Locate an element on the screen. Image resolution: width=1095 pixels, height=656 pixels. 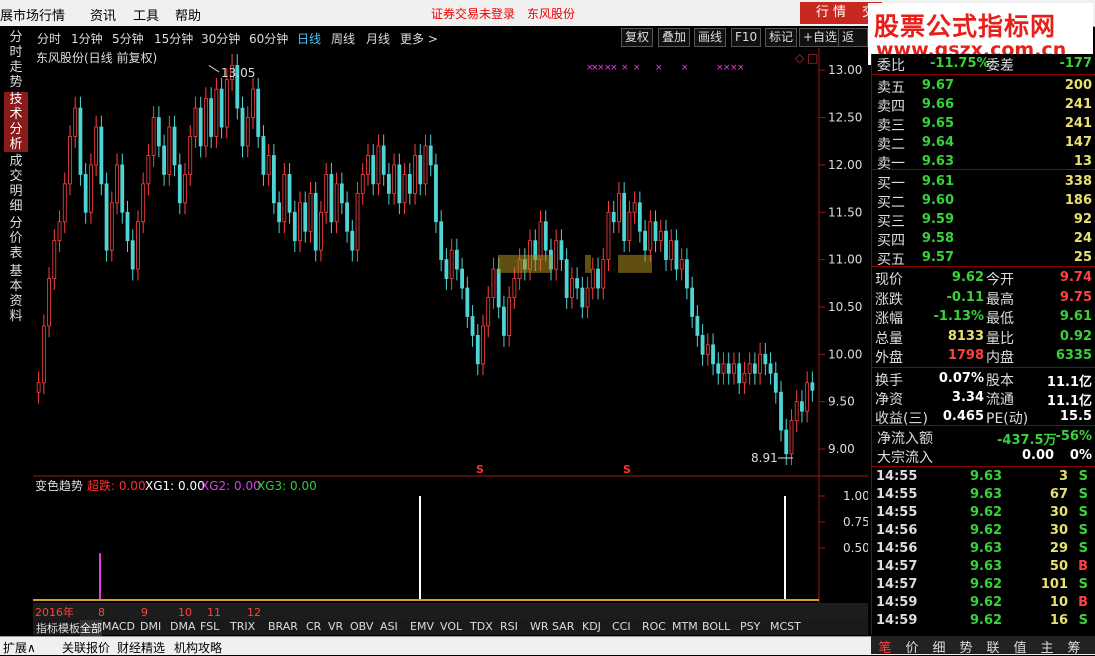
ask-row: 卖二 9.64 147 is located at coordinates (983, 143).